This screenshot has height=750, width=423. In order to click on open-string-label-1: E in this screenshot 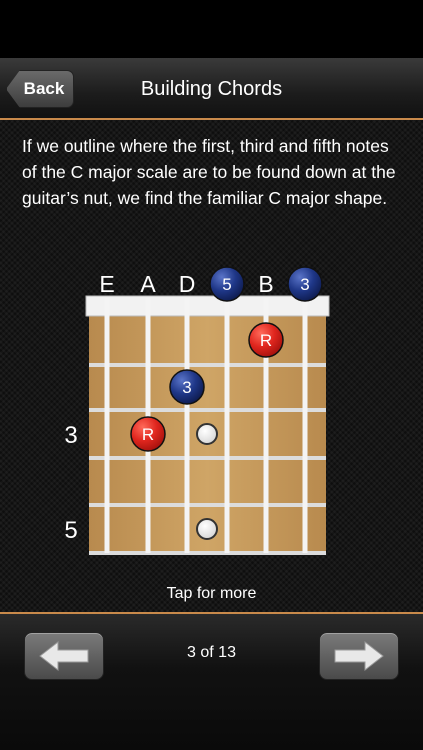, I will do `click(106, 284)`.